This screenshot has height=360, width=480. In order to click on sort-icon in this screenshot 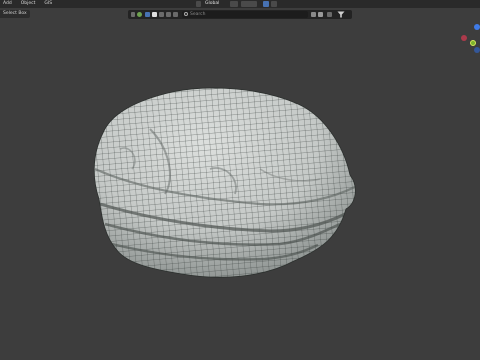, I will do `click(313, 14)`.